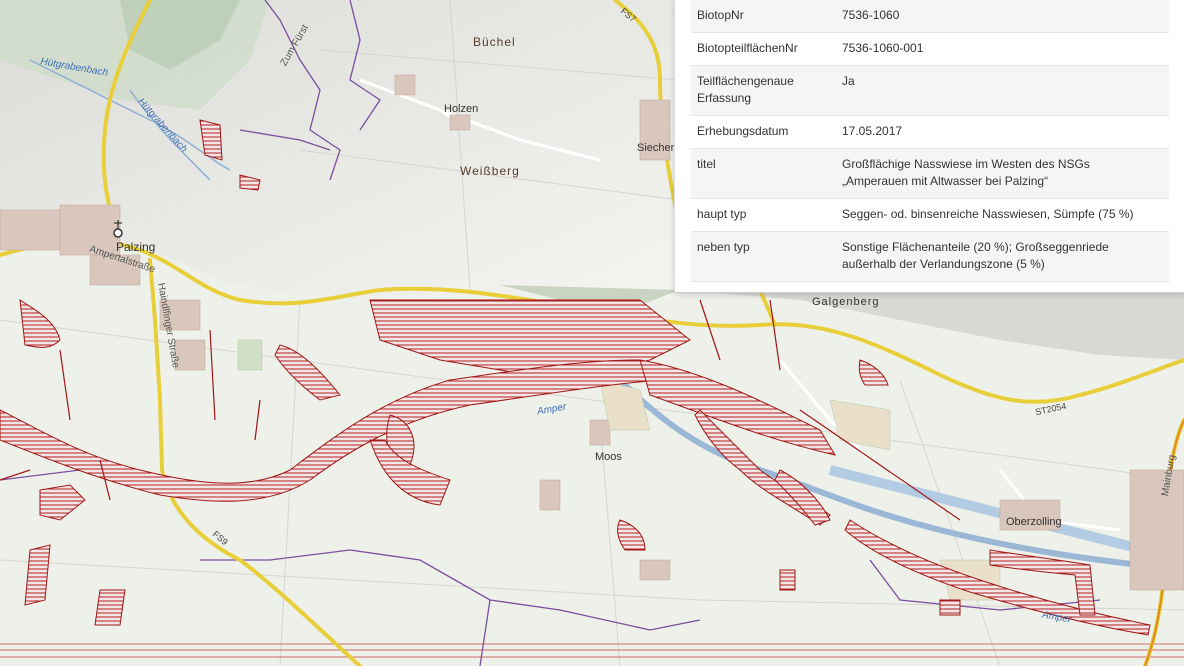 The height and width of the screenshot is (666, 1184). Describe the element at coordinates (1005, 290) in the screenshot. I see `info-value: 80` at that location.